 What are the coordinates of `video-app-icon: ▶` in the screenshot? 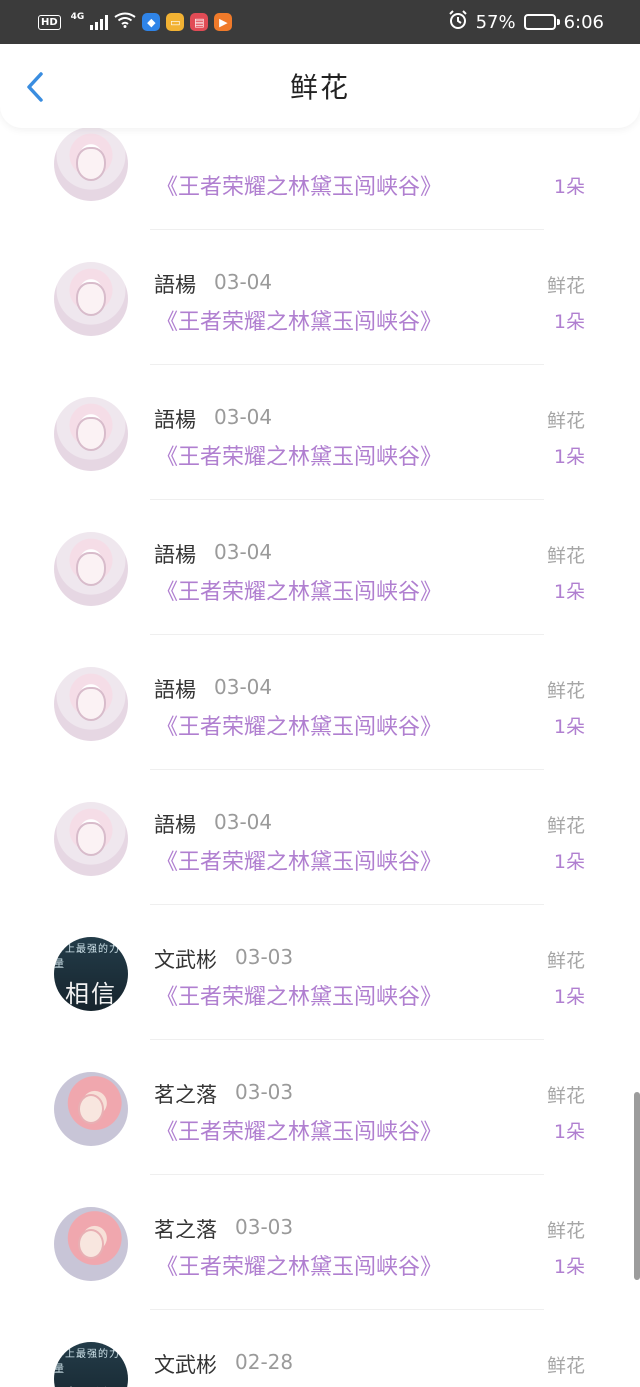 It's located at (223, 22).